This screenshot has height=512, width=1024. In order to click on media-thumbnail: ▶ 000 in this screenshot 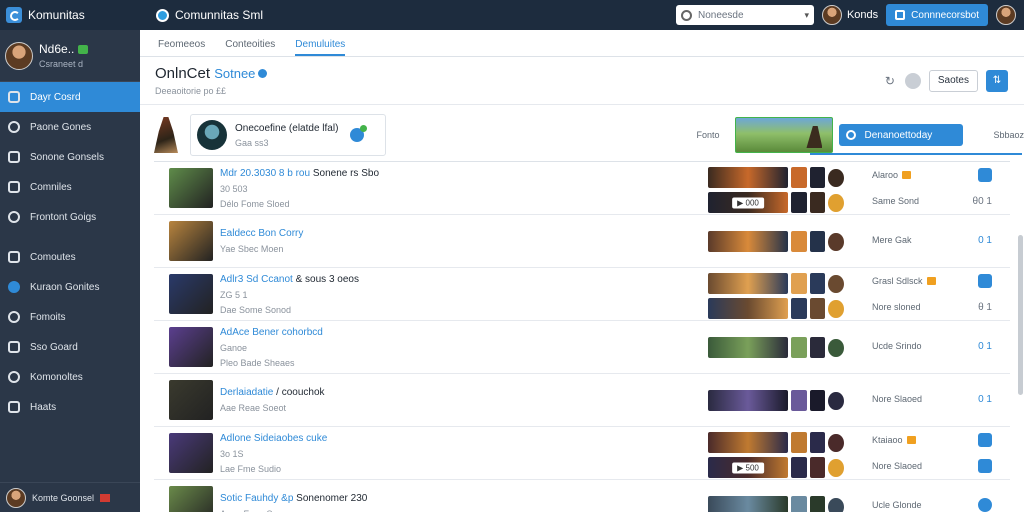, I will do `click(748, 202)`.